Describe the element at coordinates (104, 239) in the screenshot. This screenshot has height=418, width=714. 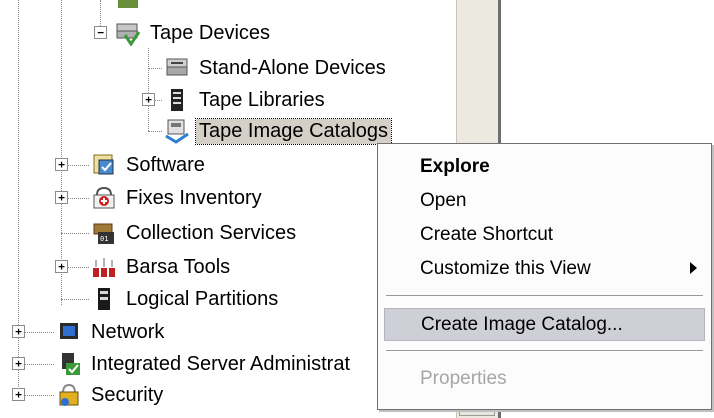
I see `svg-text: 01` at that location.